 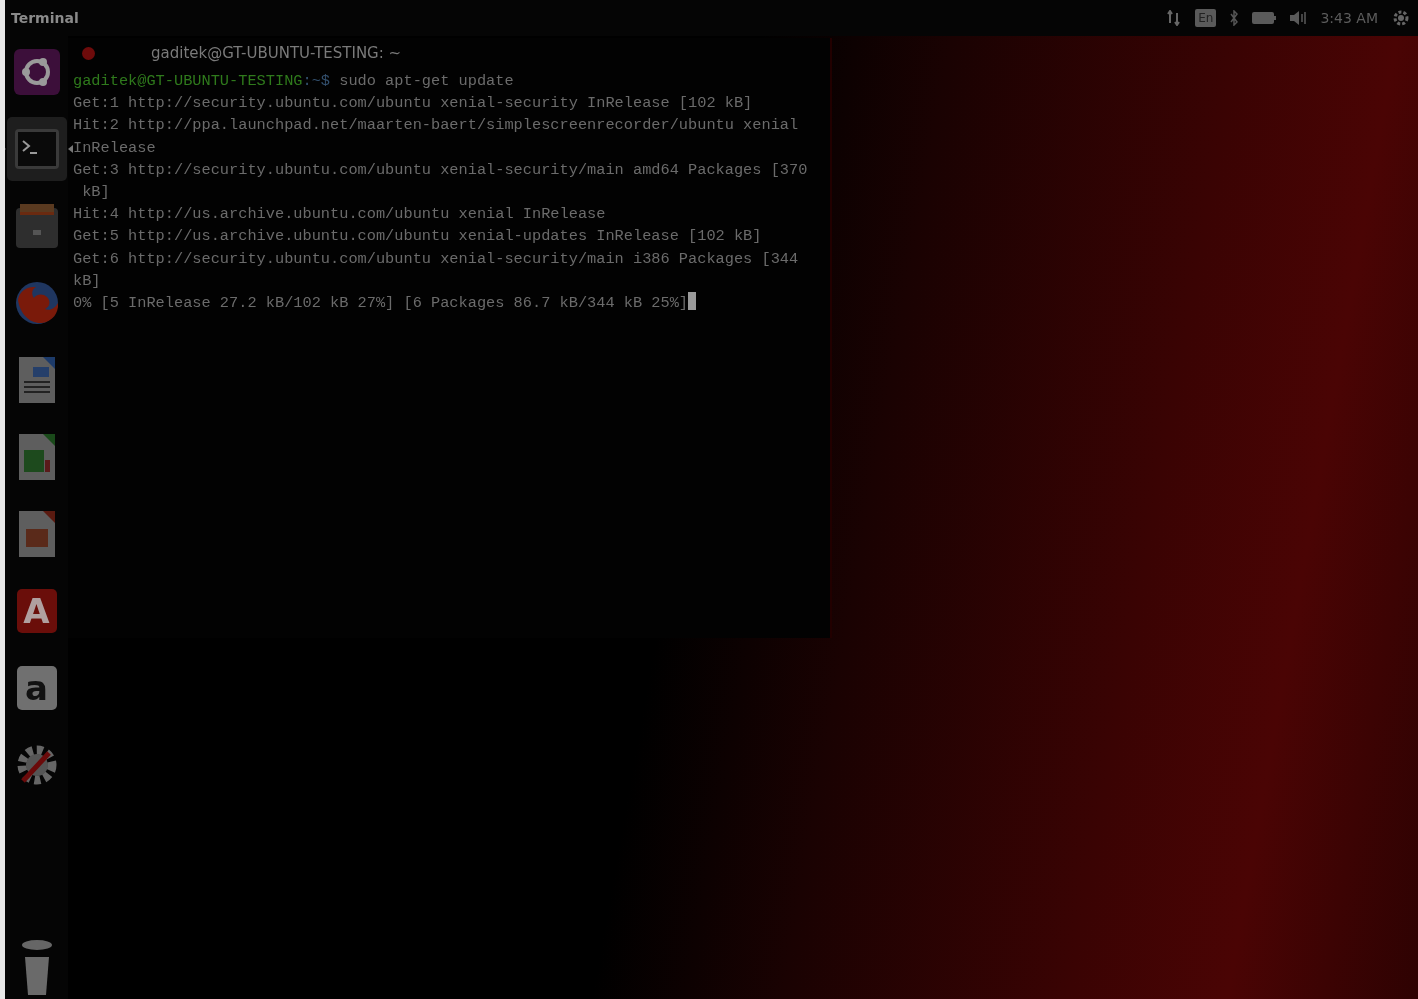 What do you see at coordinates (294, 81) in the screenshot?
I see `prompt-line: gaditek@GT-UBUNTU-TESTING:~$ sudo apt-get update` at bounding box center [294, 81].